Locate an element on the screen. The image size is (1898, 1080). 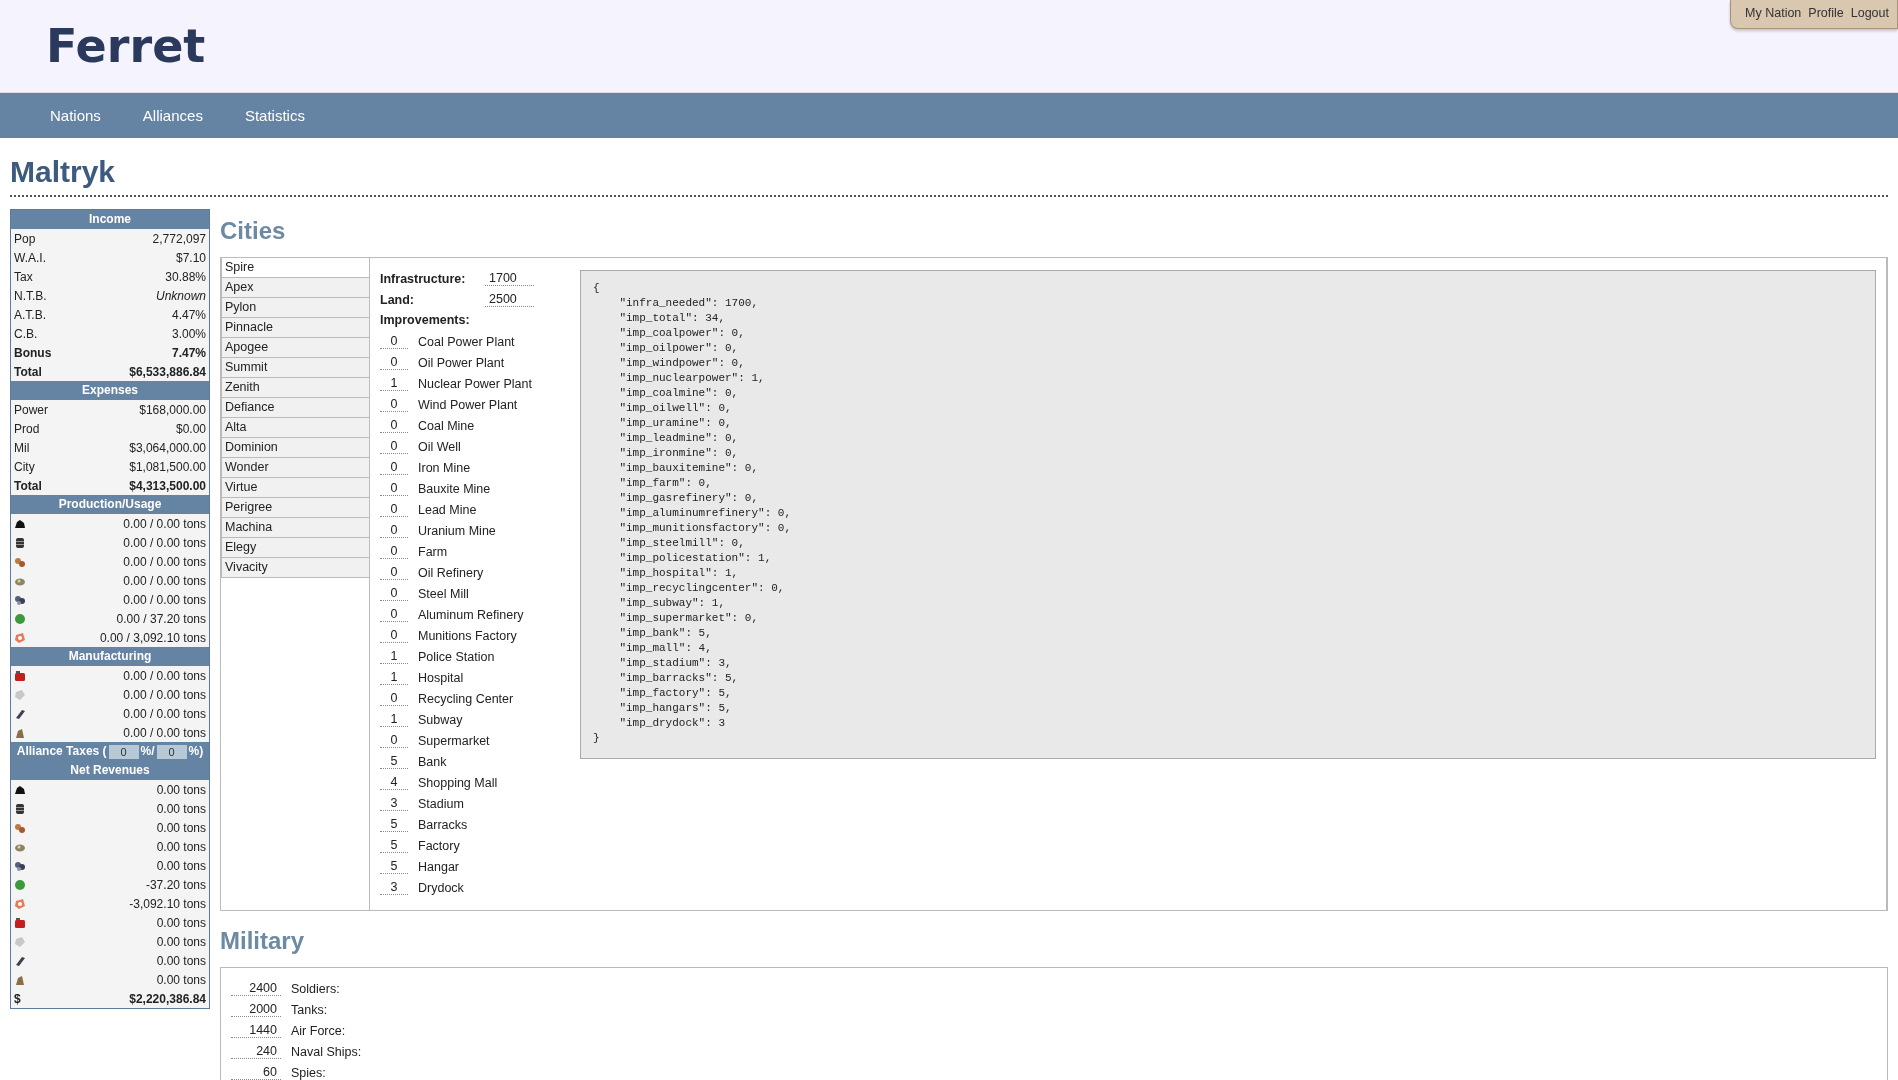
row-value: $2,220,386.84 is located at coordinates (167, 998).